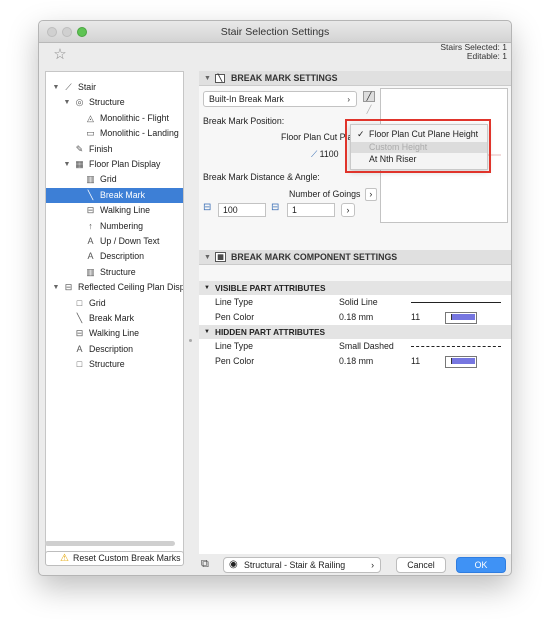  What do you see at coordinates (114, 133) in the screenshot?
I see `tree-item: ▭ Monolithic - Landing` at bounding box center [114, 133].